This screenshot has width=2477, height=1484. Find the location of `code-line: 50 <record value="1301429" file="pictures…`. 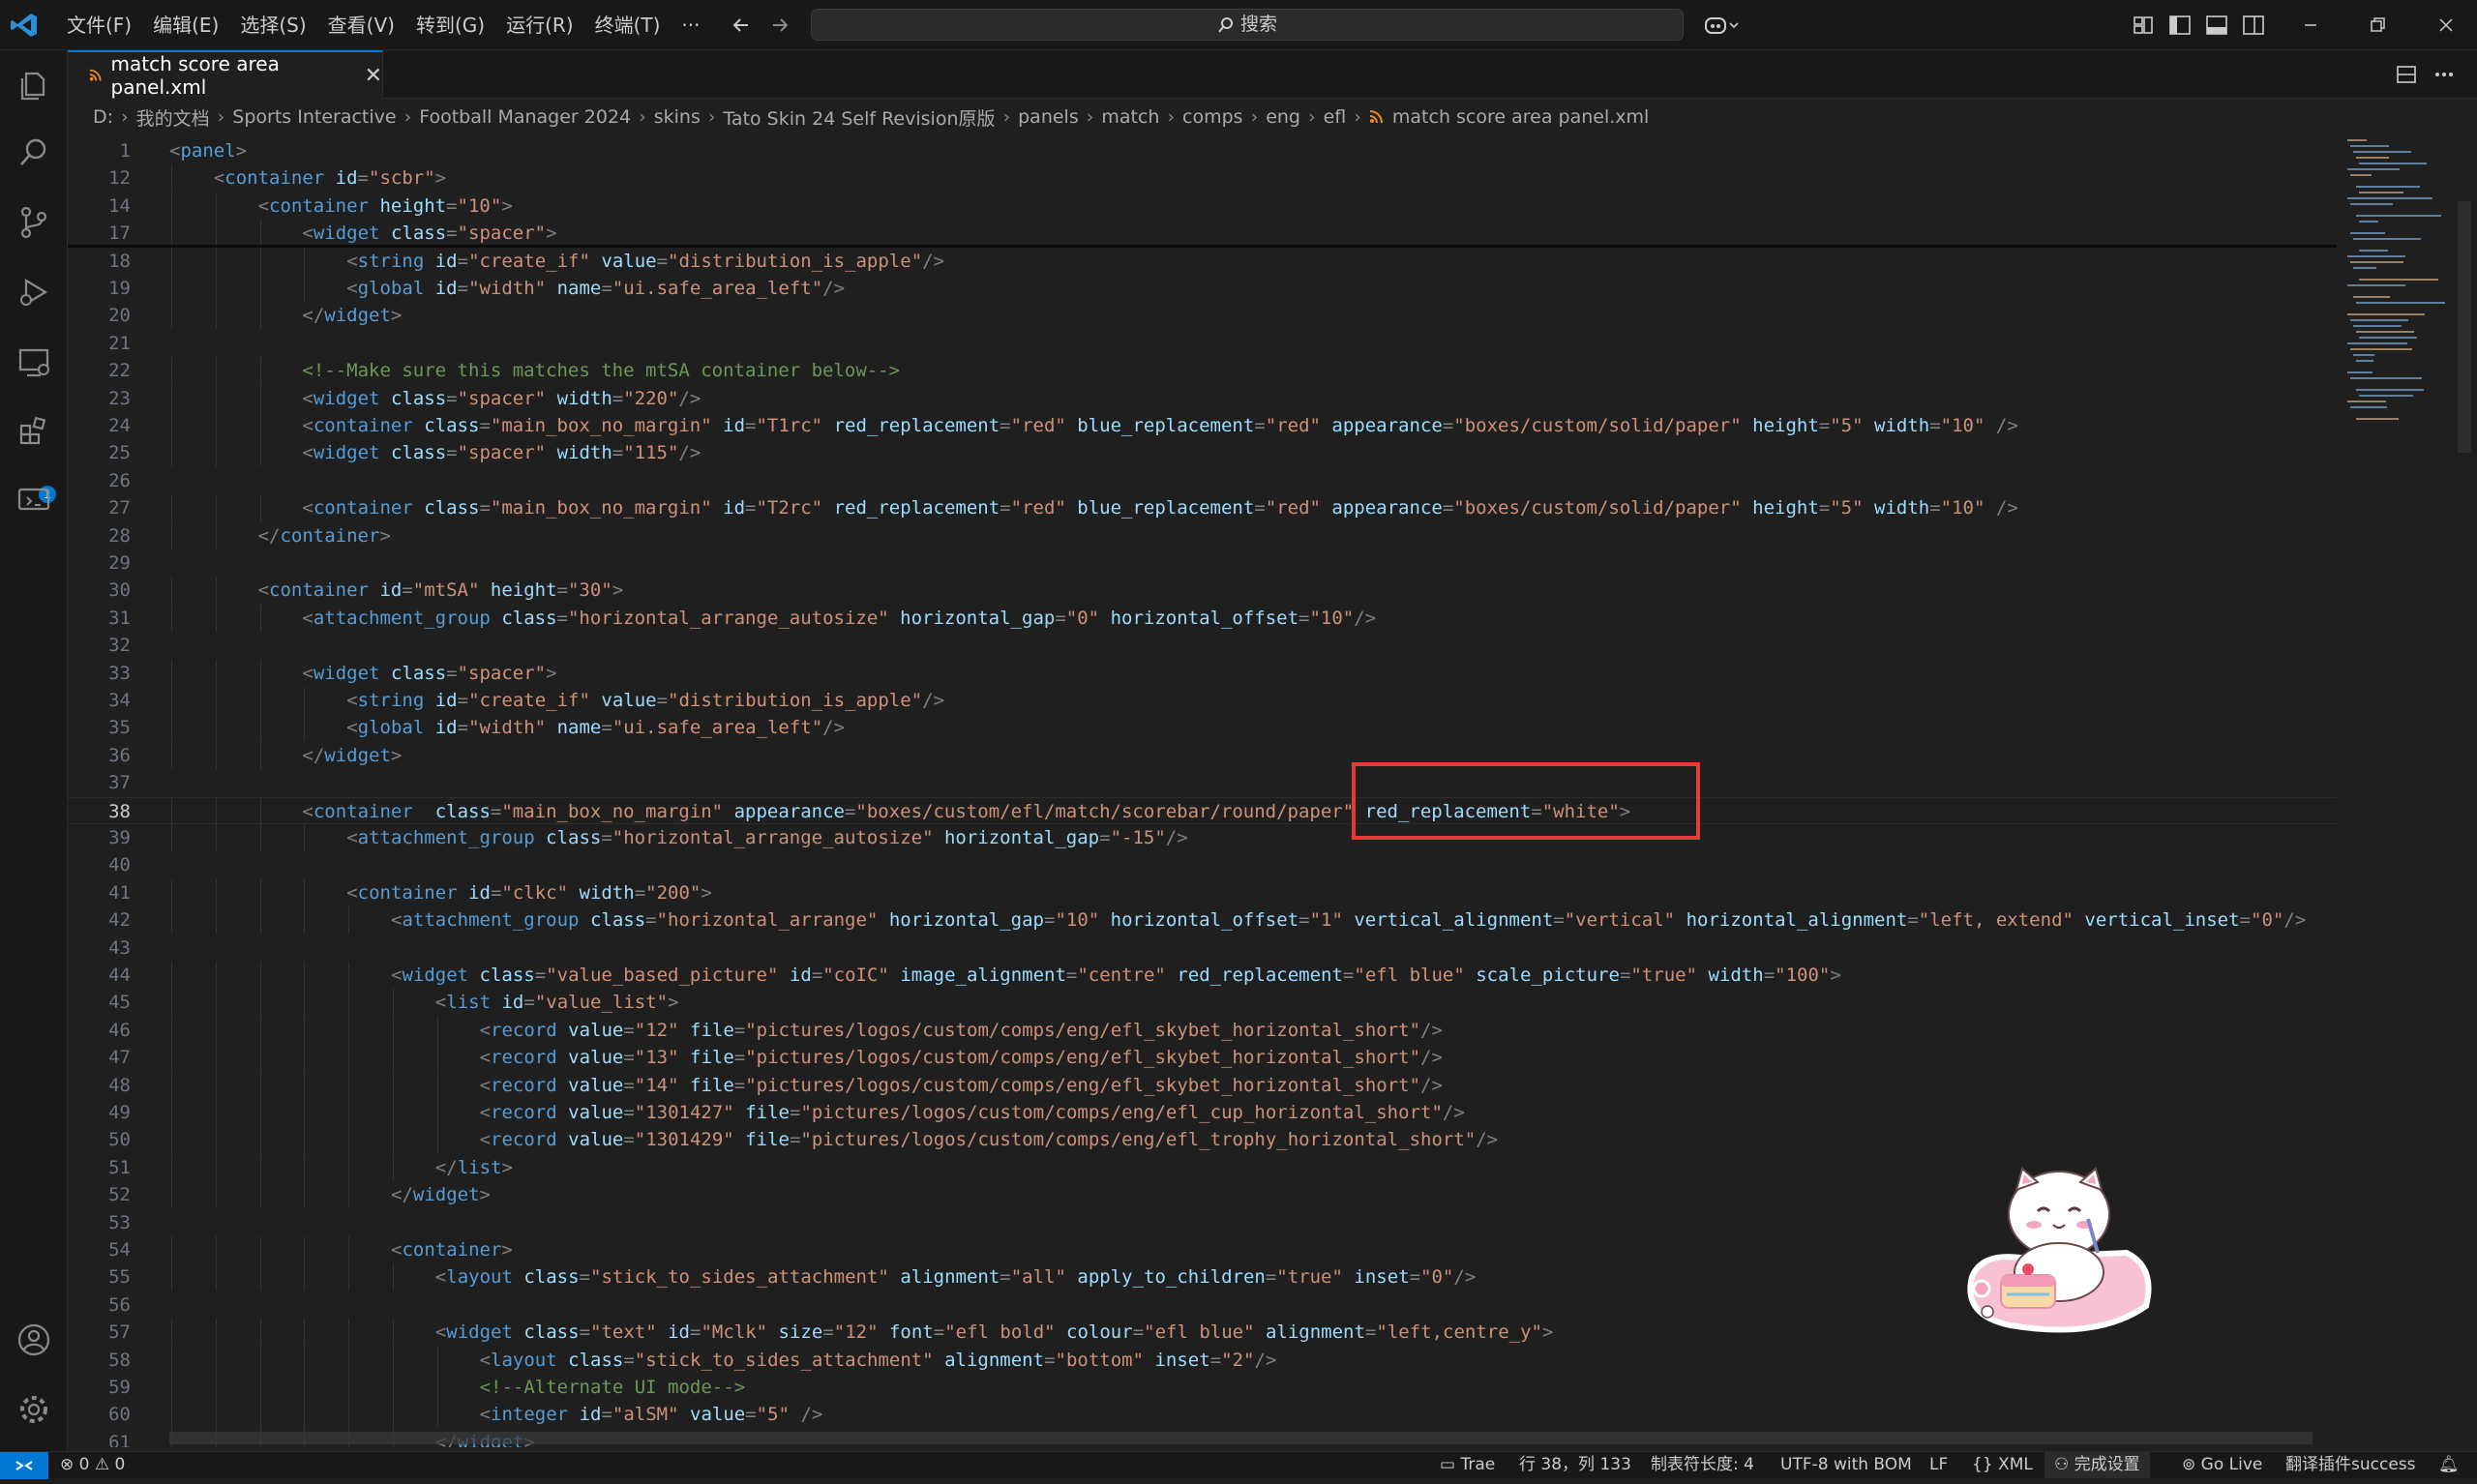

code-line: 50 <record value="1301429" file="pictures… is located at coordinates (1202, 1140).